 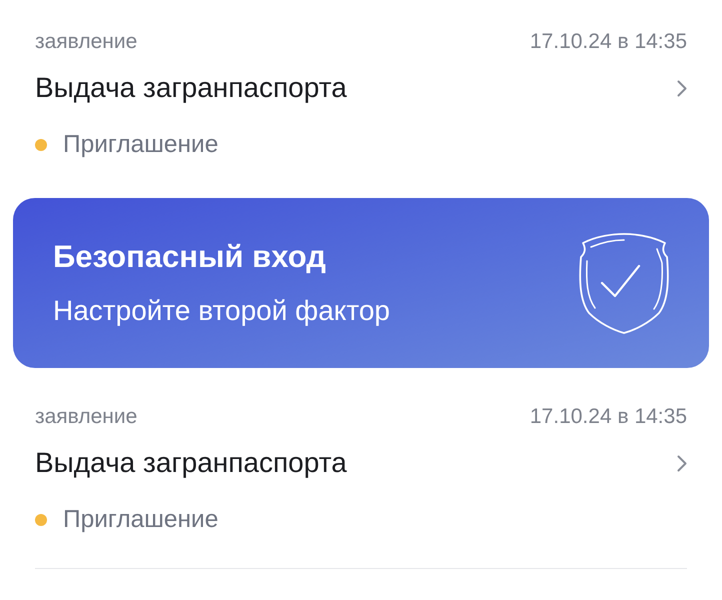 I want to click on banner-subtitle: Настройте второй фактор, so click(x=221, y=311).